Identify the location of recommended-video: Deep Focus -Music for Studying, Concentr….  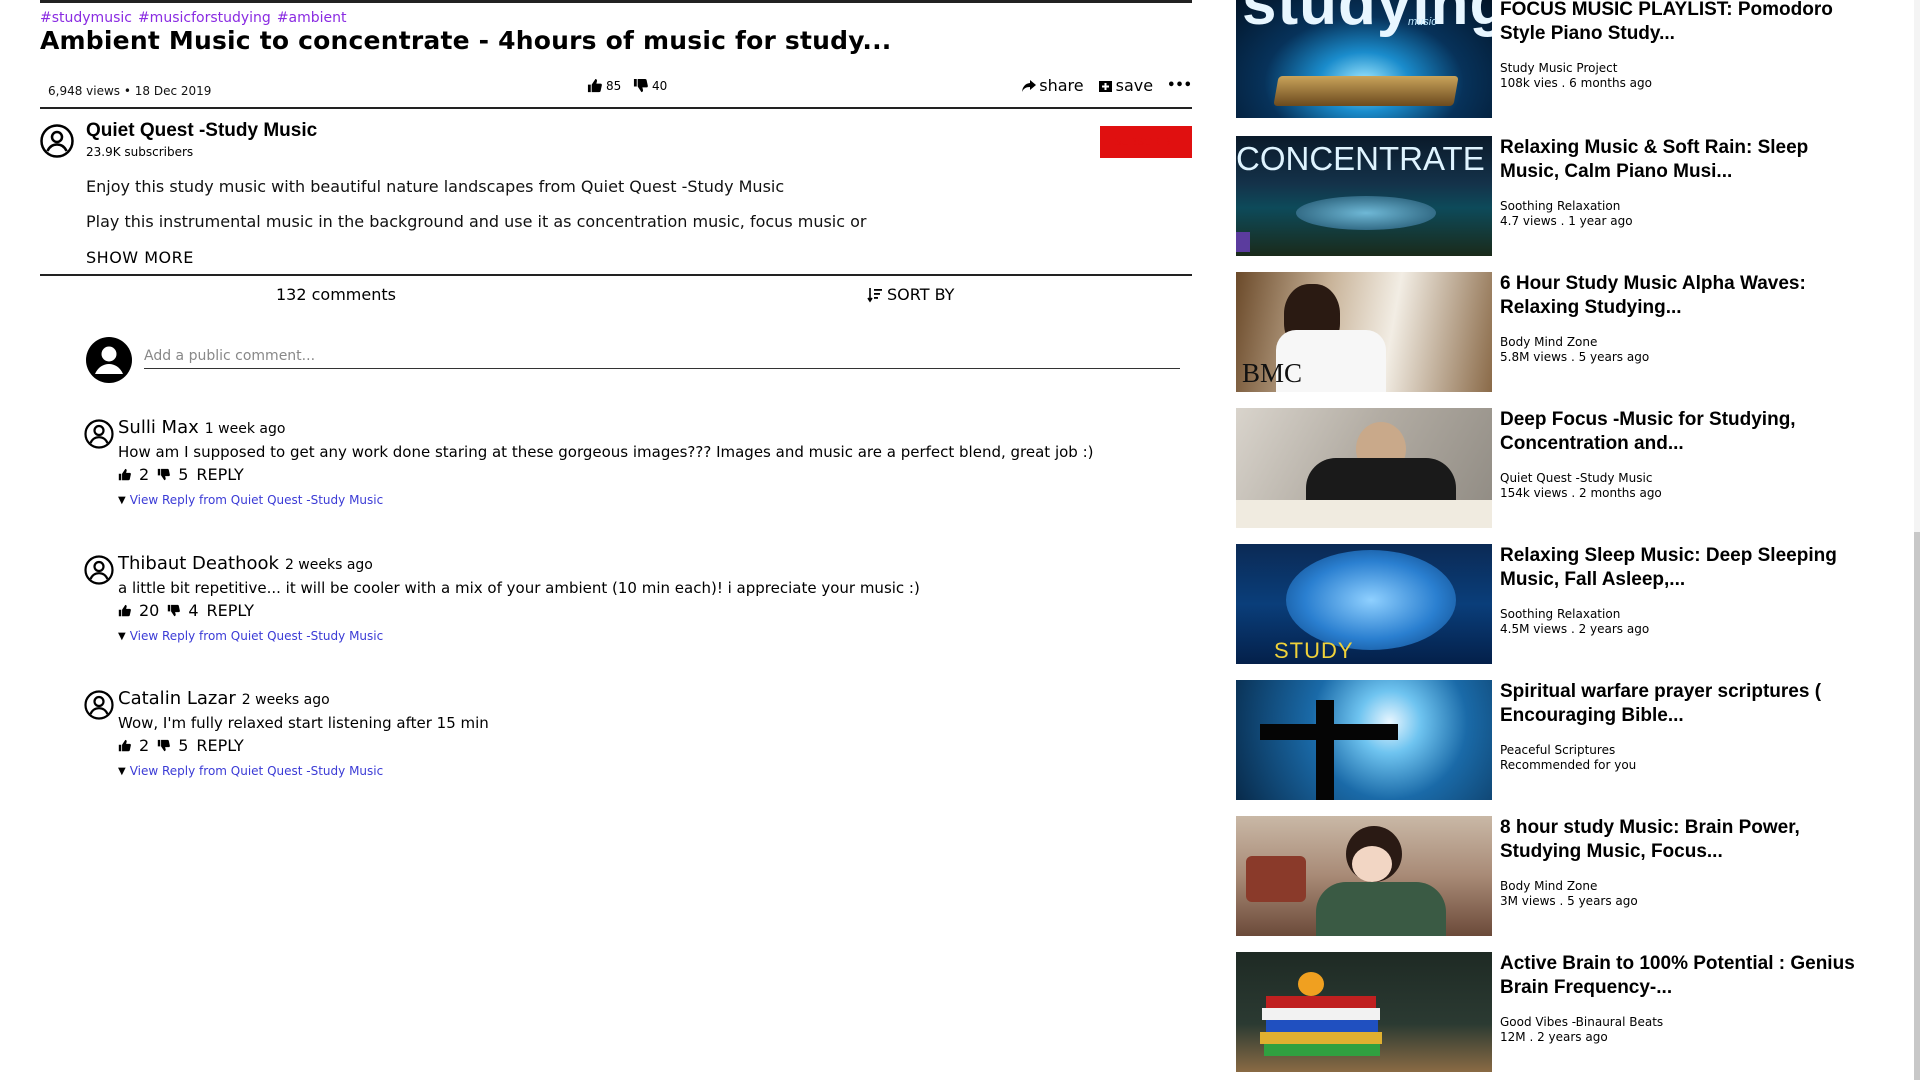
(1546, 469).